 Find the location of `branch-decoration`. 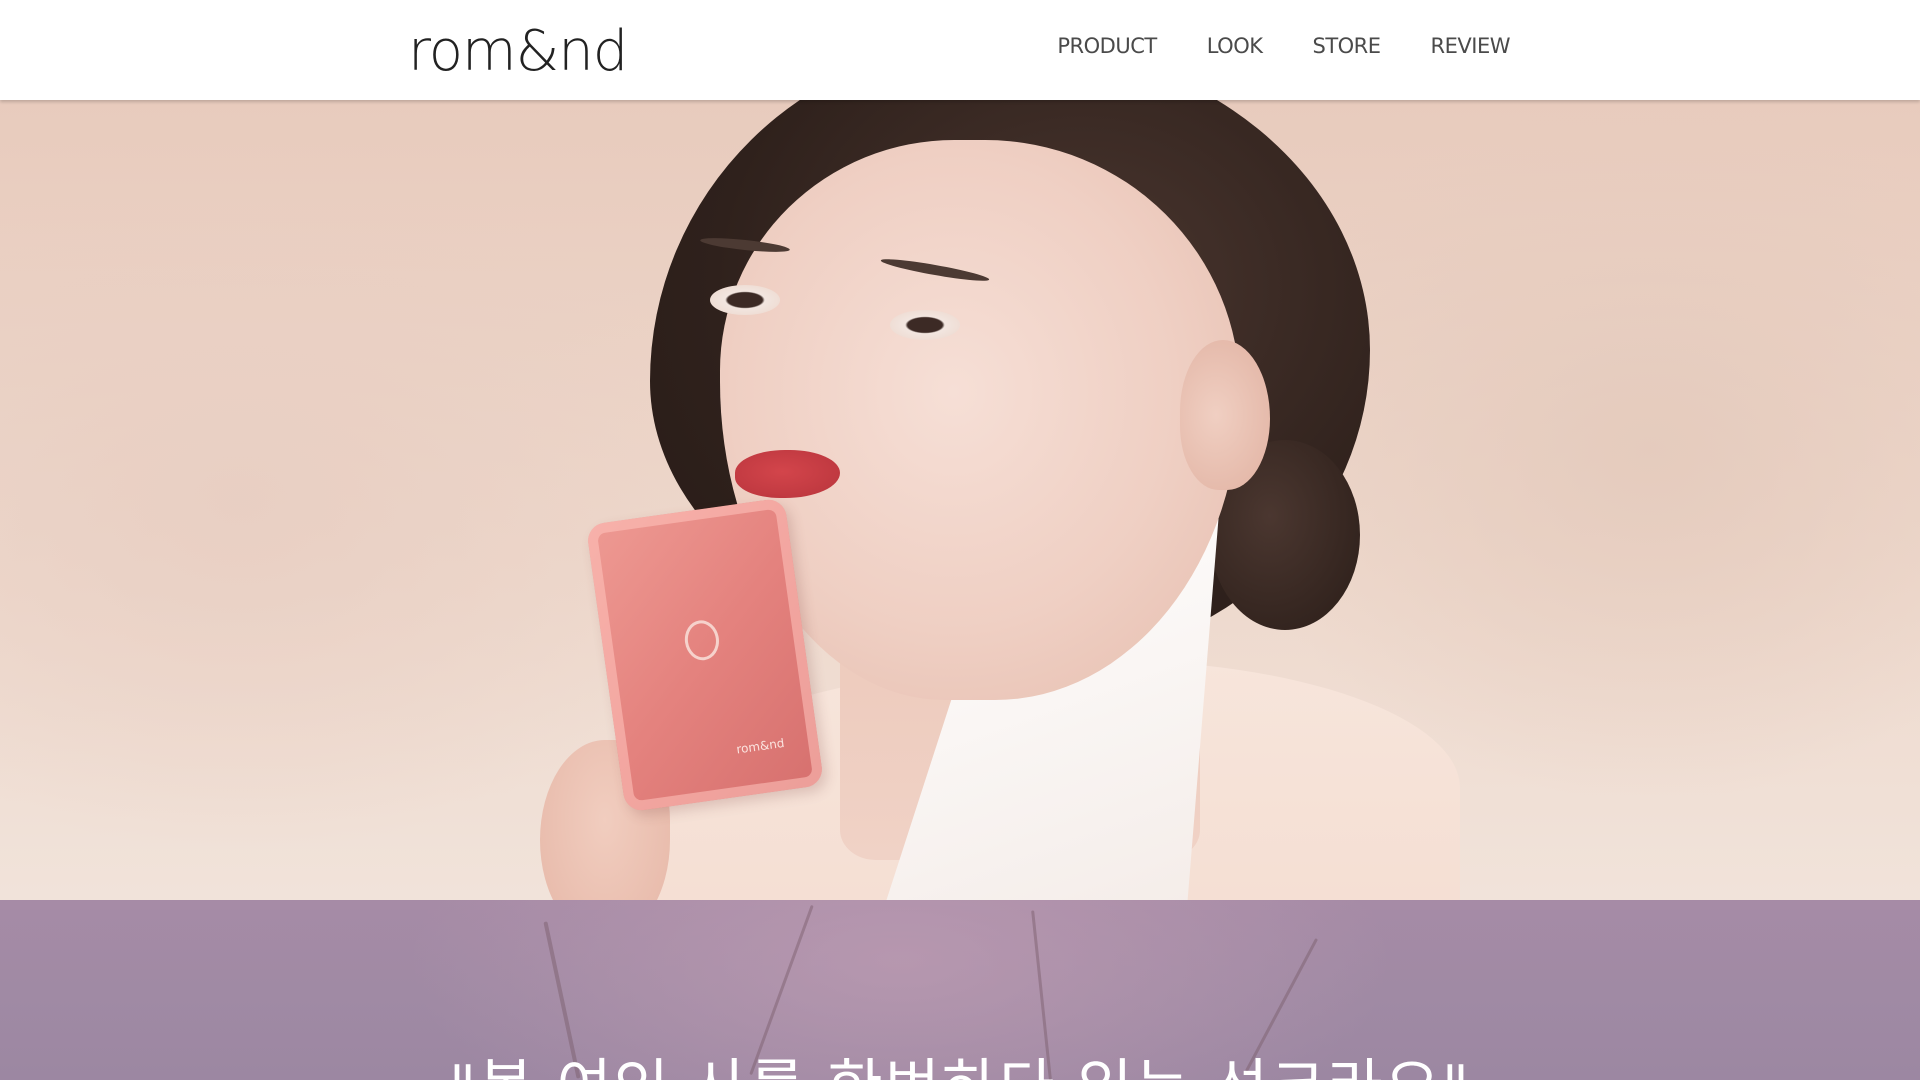

branch-decoration is located at coordinates (781, 990).